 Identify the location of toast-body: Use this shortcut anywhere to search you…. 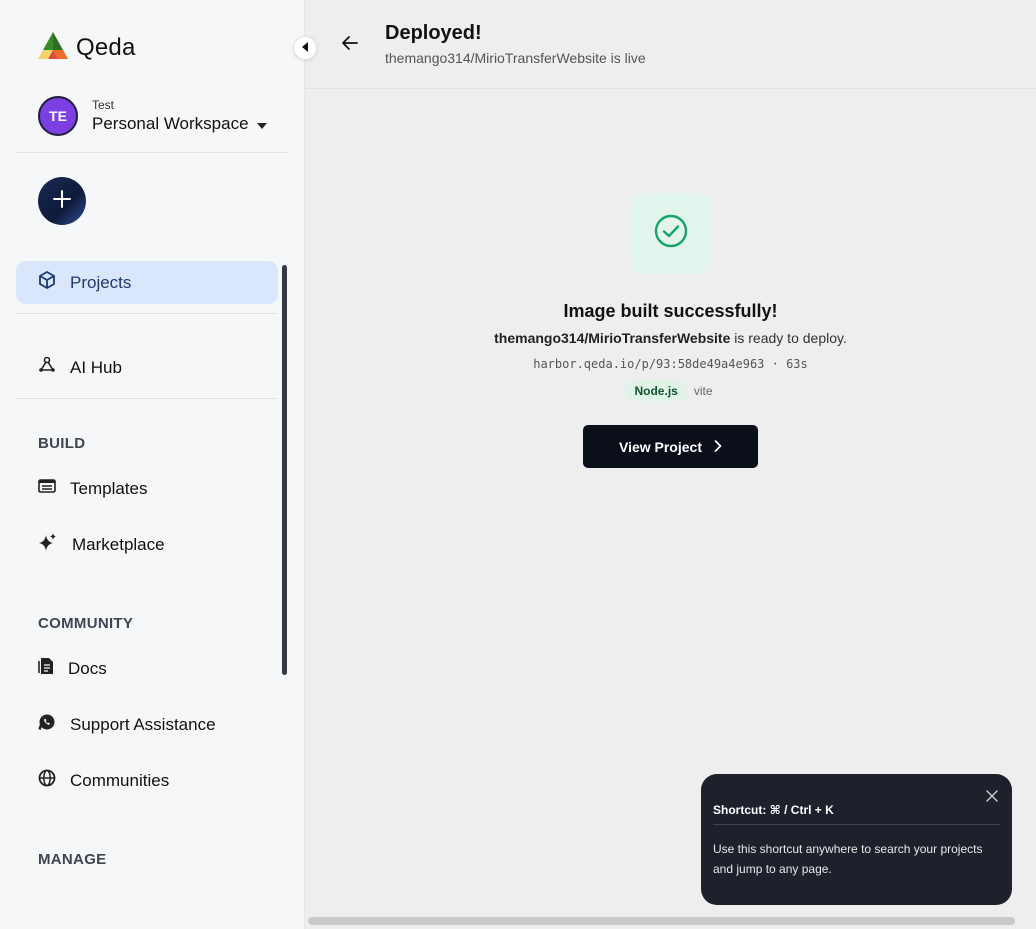
(848, 859).